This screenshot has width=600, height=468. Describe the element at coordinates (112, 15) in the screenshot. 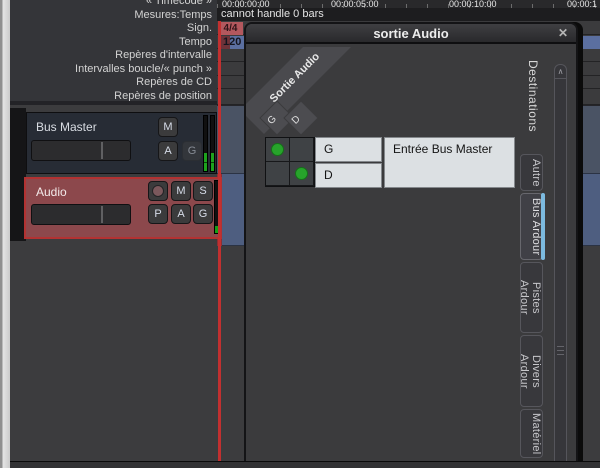

I see `ruler-label-measures: Mesures:Temps` at that location.